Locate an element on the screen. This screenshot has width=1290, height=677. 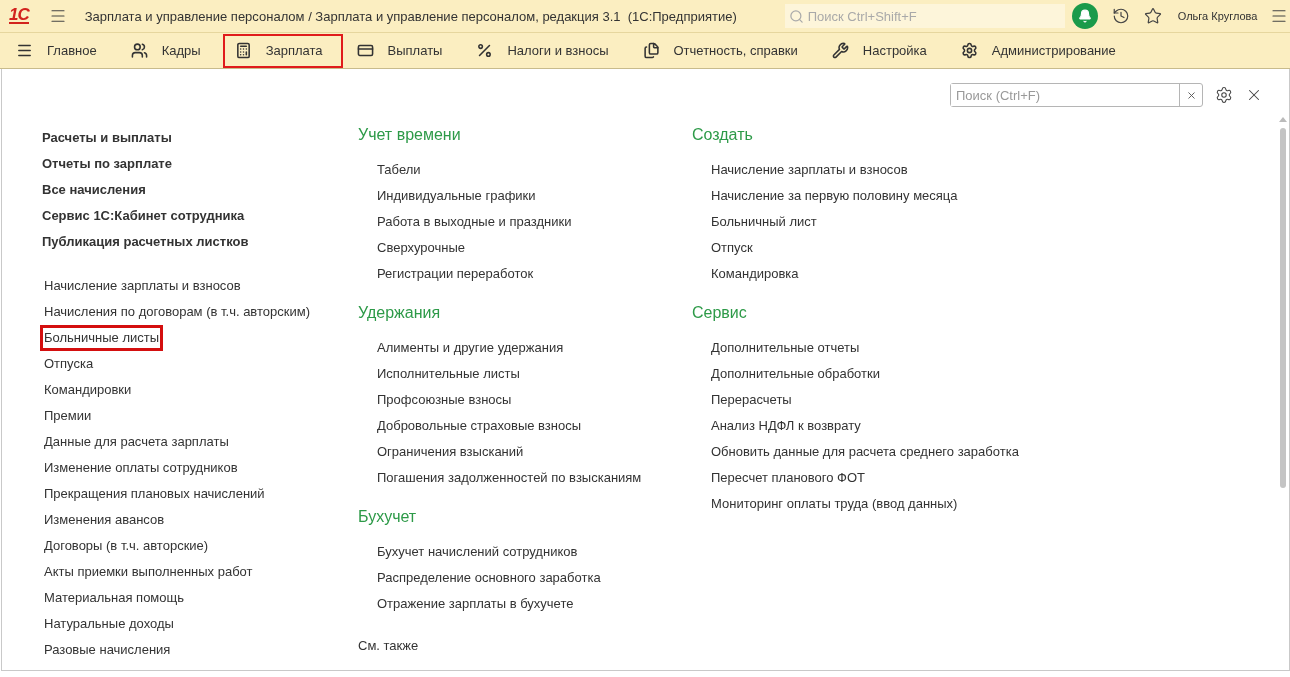
section-tab: Выплаты is located at coordinates (403, 50).